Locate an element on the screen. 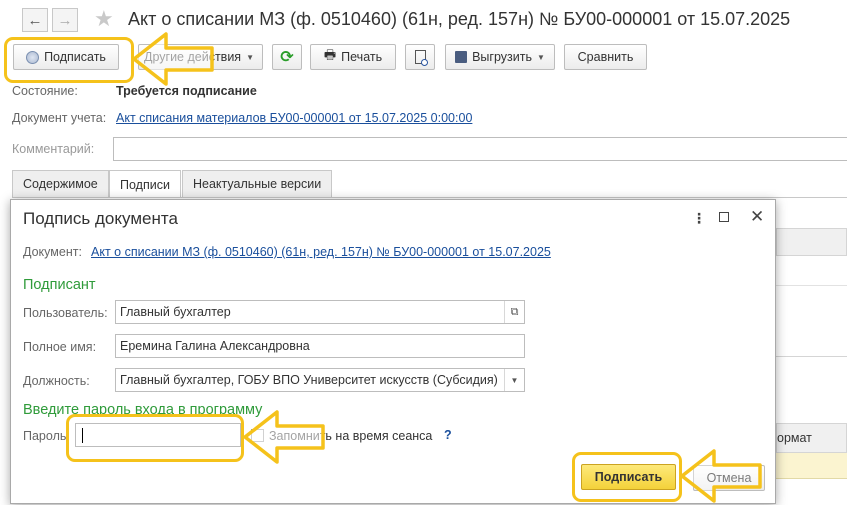 This screenshot has height=505, width=847. format-column-header: ормат is located at coordinates (794, 438).